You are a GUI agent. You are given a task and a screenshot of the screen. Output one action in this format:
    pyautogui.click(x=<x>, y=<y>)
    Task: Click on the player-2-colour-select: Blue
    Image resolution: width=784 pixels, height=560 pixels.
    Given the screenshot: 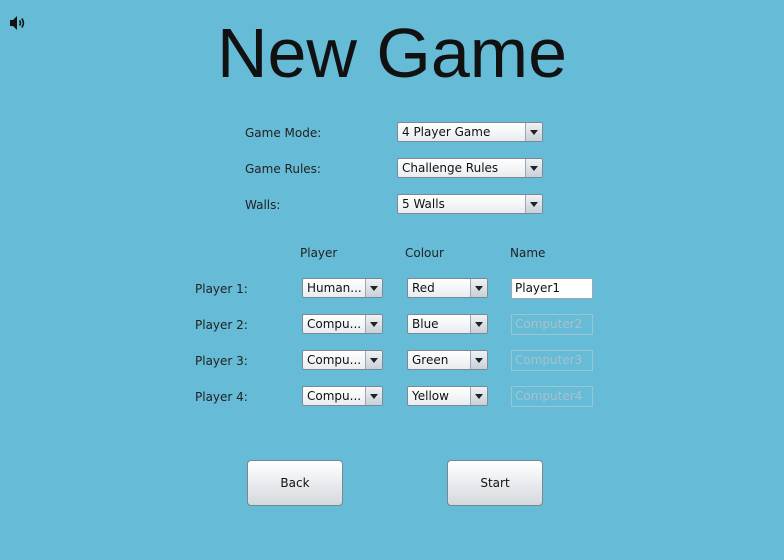 What is the action you would take?
    pyautogui.click(x=447, y=324)
    